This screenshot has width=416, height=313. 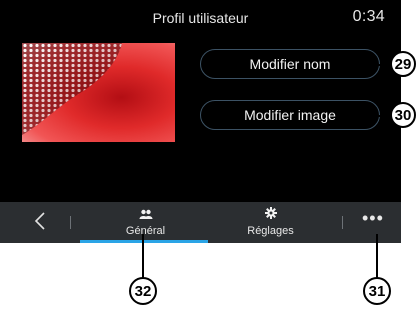 What do you see at coordinates (145, 222) in the screenshot?
I see `tab-general: Général` at bounding box center [145, 222].